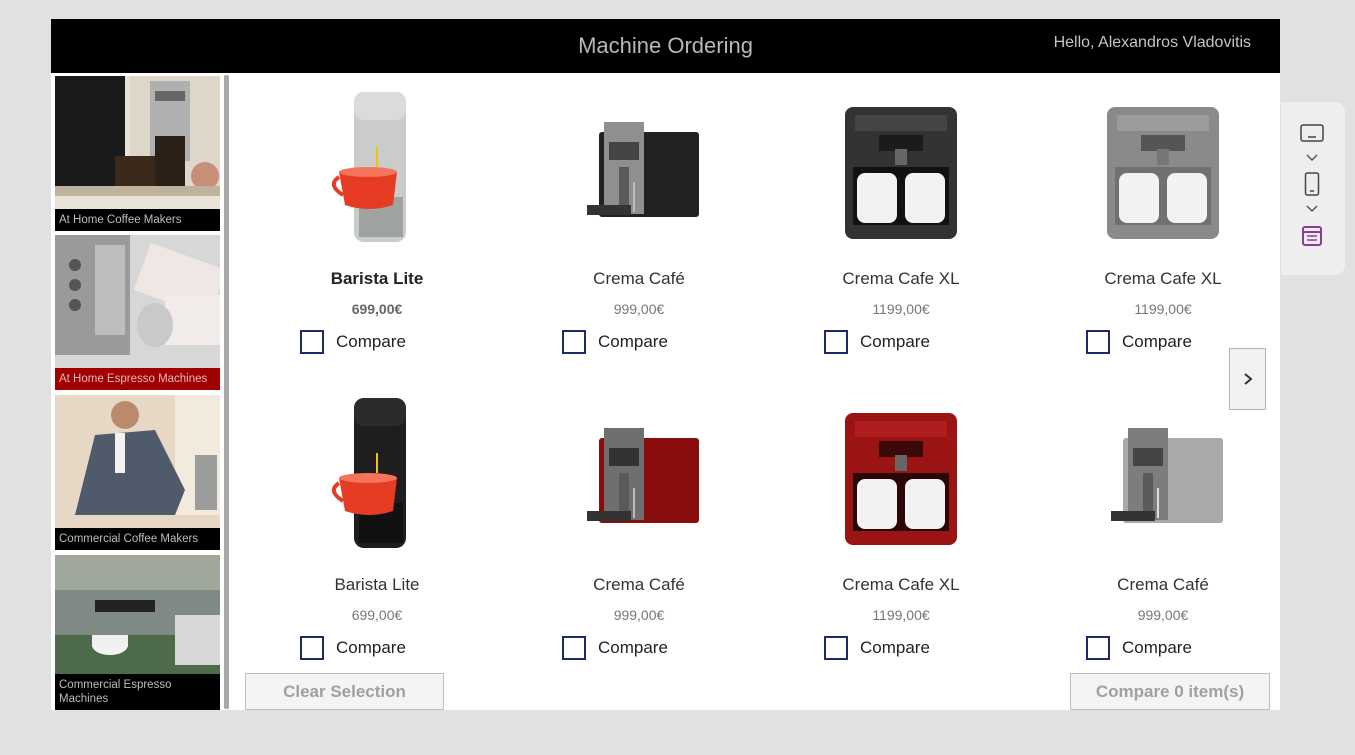 Image resolution: width=1355 pixels, height=755 pixels. What do you see at coordinates (1170, 691) in the screenshot?
I see `compare-items-button: Compare 0 item(s)` at bounding box center [1170, 691].